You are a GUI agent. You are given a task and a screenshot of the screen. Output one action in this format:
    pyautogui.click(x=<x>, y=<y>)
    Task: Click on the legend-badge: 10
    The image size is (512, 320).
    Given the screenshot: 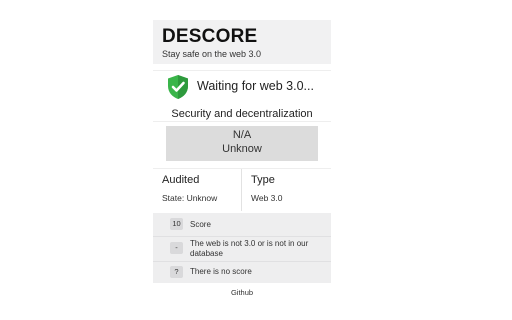 What is the action you would take?
    pyautogui.click(x=176, y=224)
    